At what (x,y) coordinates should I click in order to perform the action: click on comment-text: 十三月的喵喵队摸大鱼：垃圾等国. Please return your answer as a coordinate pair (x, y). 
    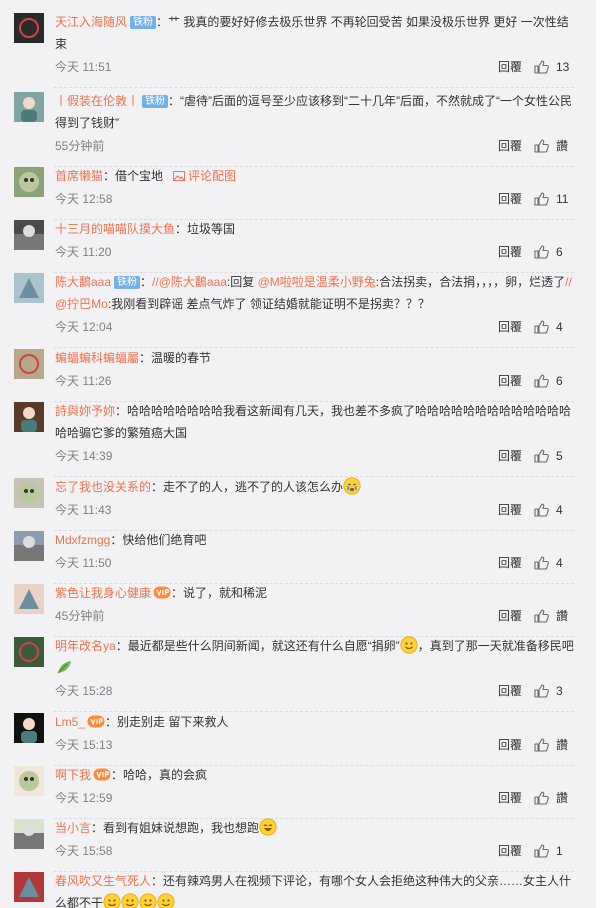
    Looking at the image, I should click on (314, 229).